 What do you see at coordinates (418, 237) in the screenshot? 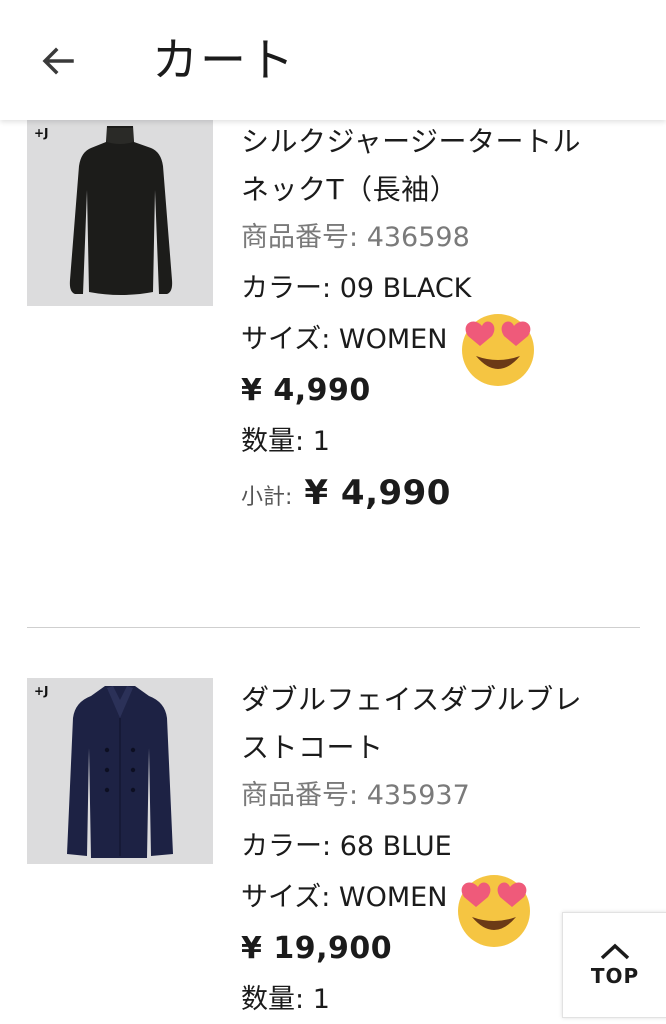
I see `product-number-value: 436598` at bounding box center [418, 237].